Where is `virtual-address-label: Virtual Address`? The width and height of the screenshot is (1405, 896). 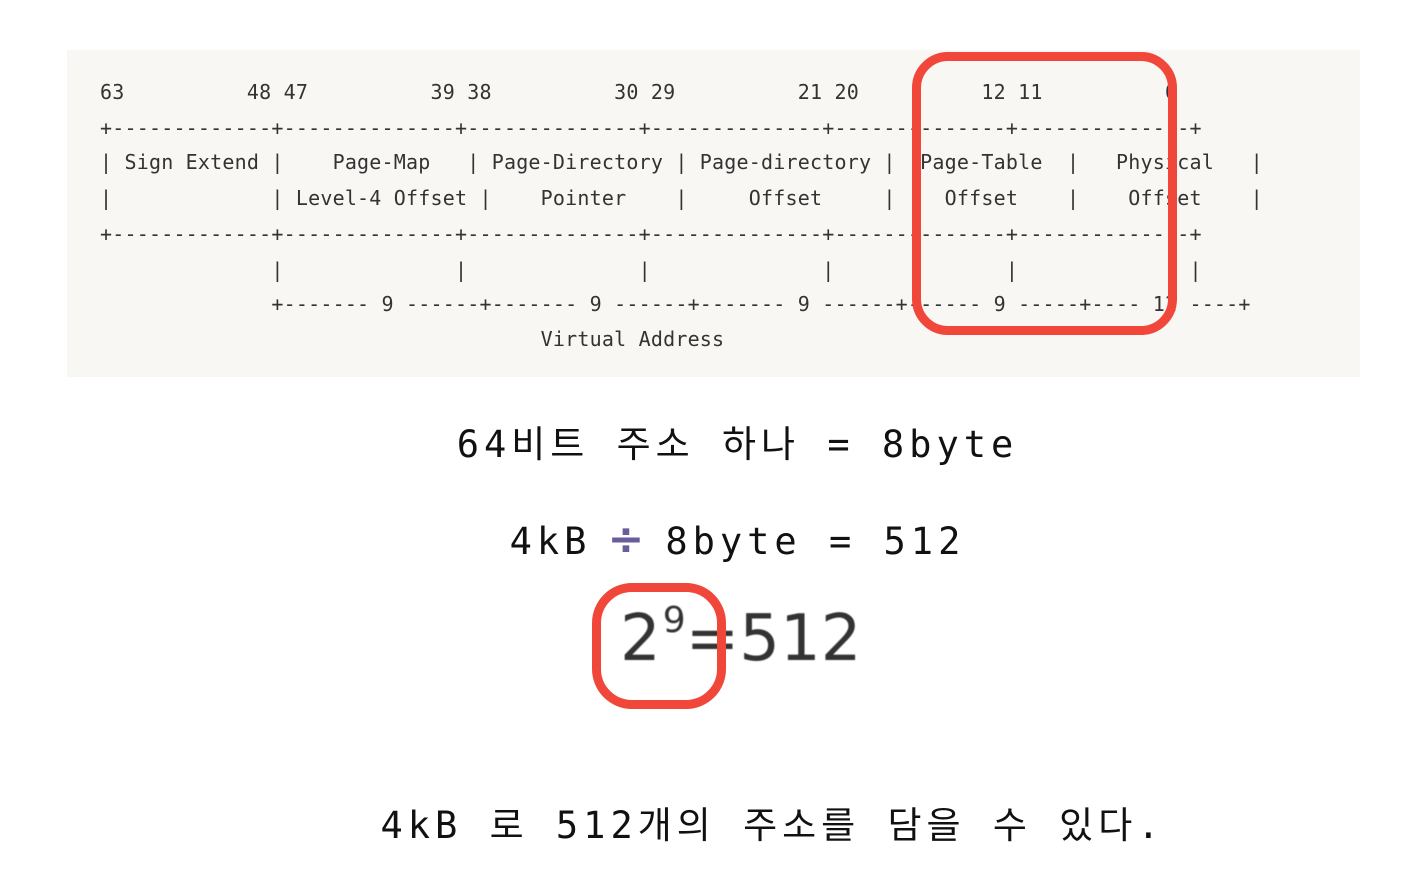 virtual-address-label: Virtual Address is located at coordinates (412, 339).